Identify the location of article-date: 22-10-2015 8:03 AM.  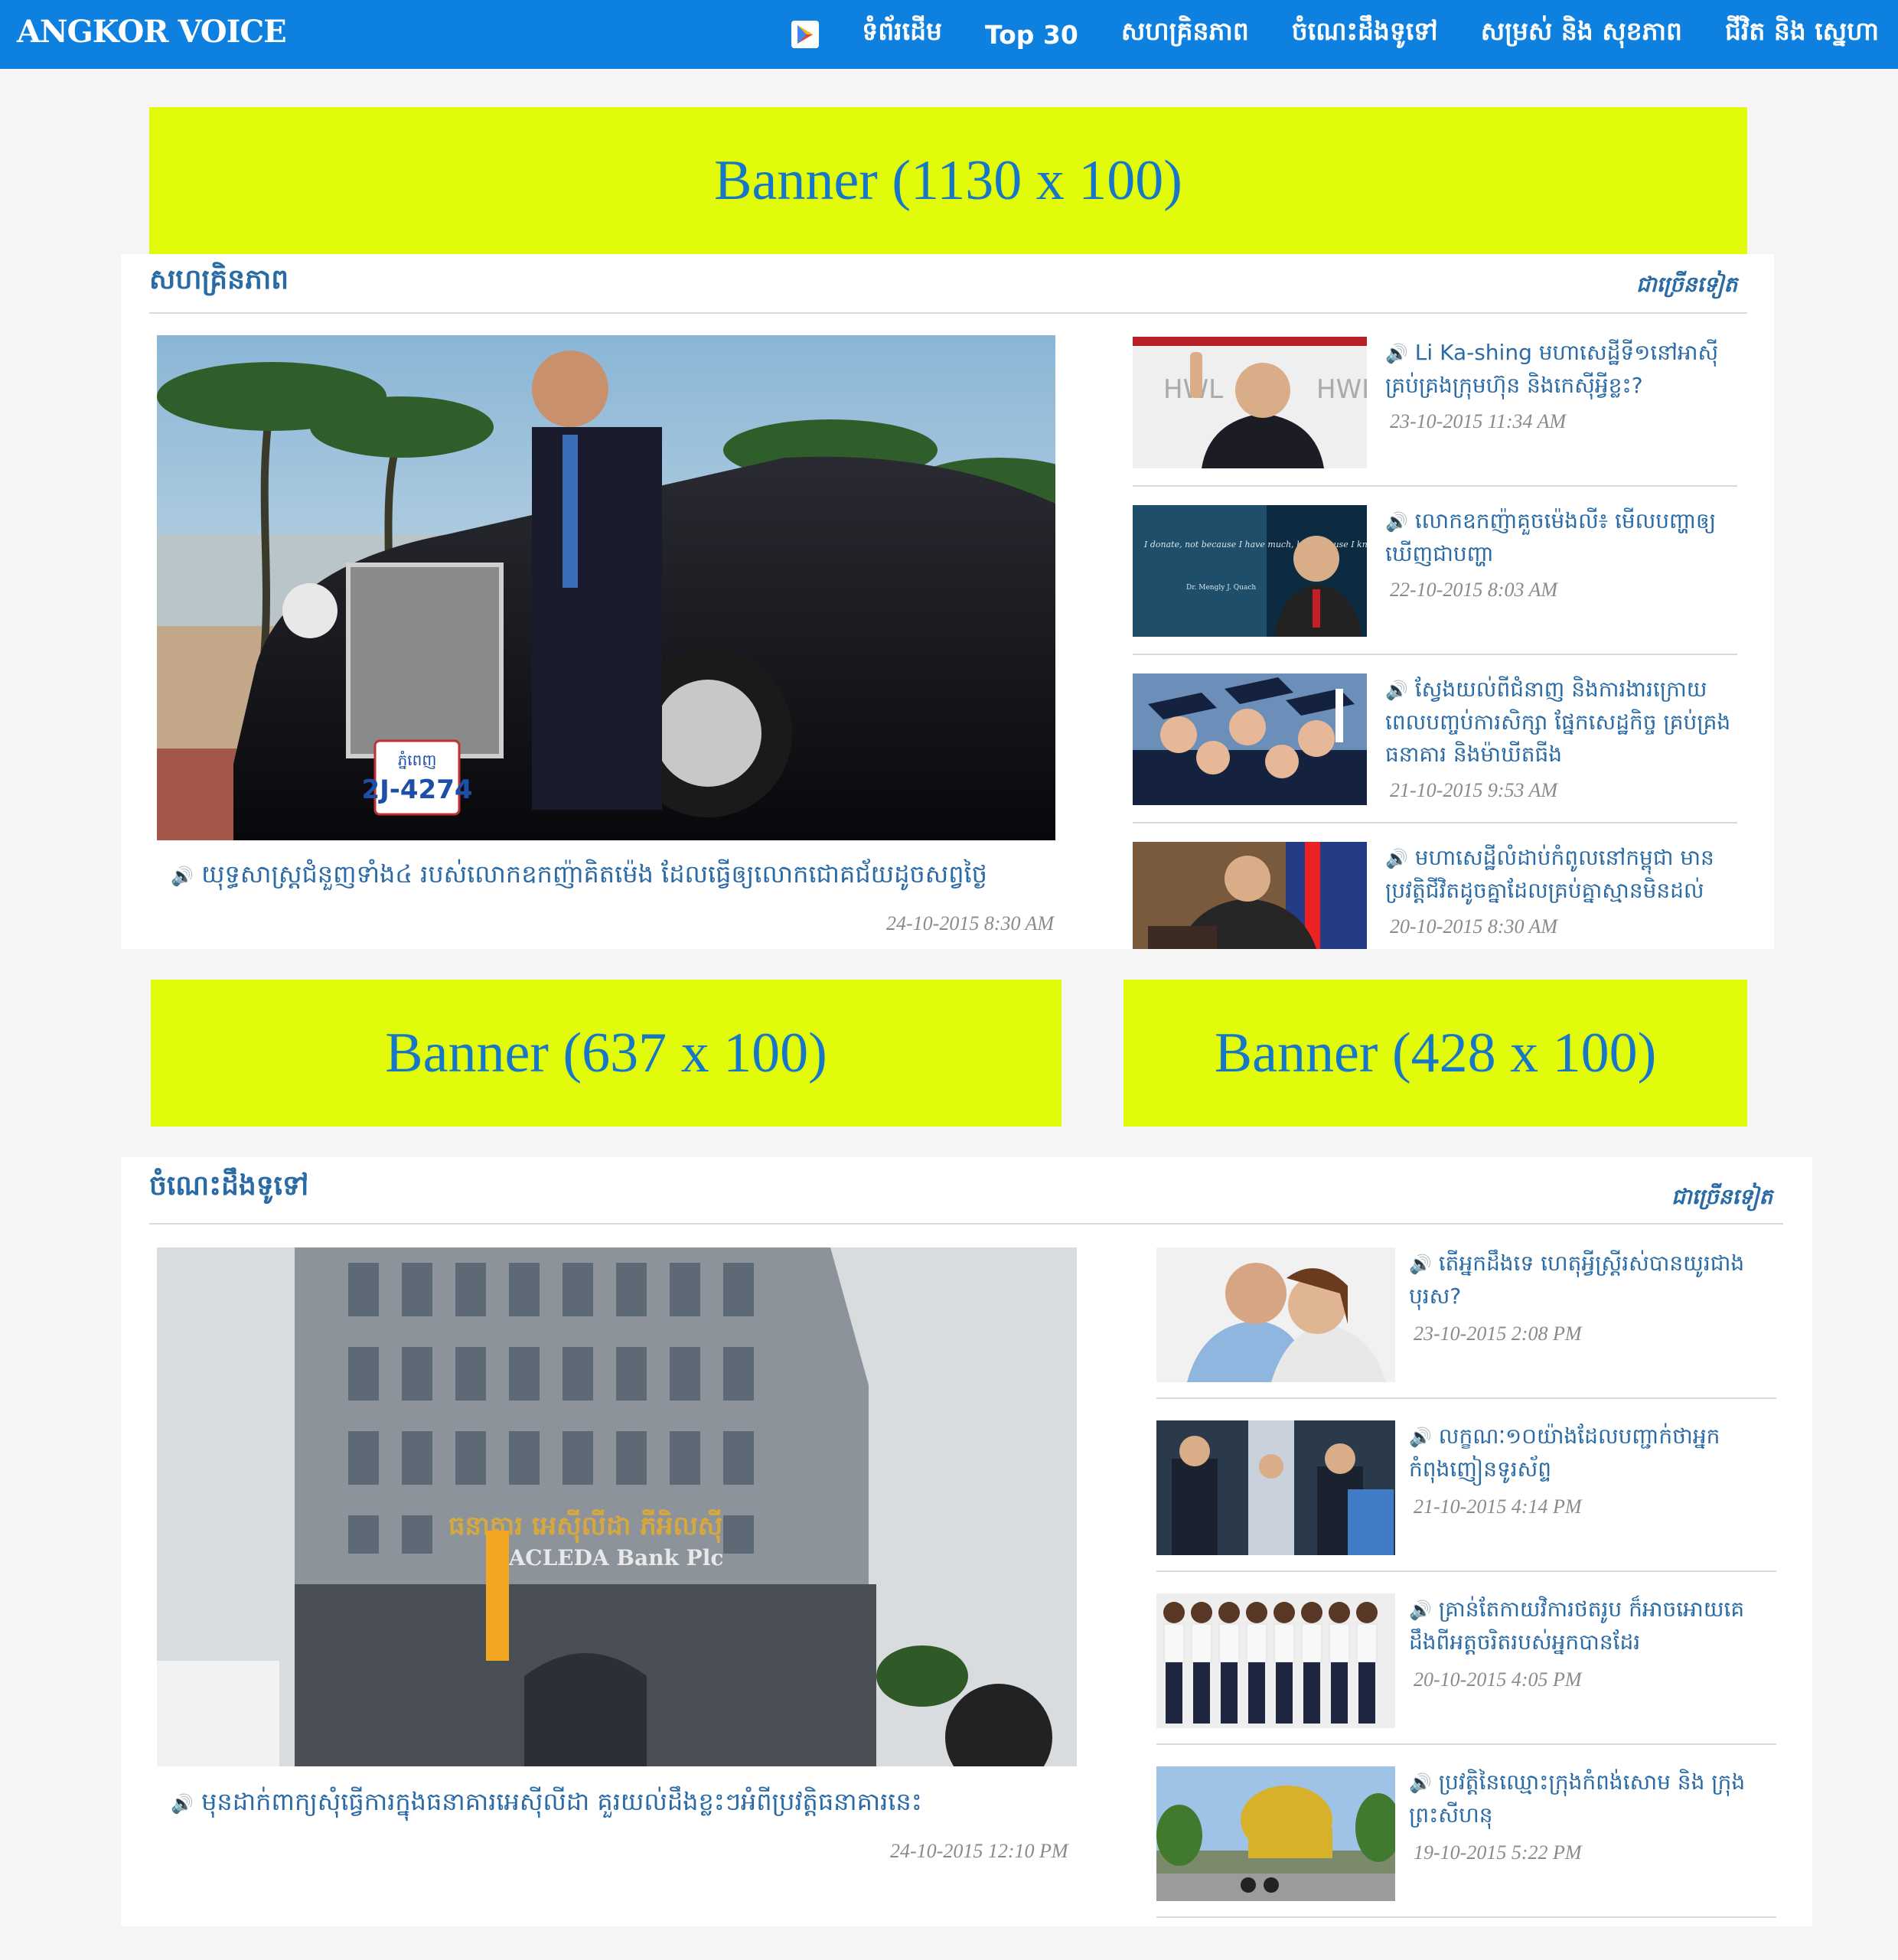
(1474, 590).